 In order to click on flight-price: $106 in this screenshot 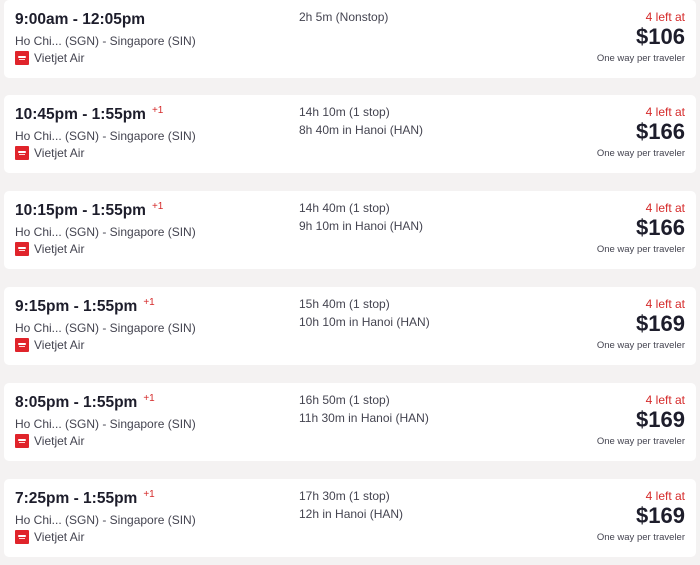, I will do `click(660, 36)`.